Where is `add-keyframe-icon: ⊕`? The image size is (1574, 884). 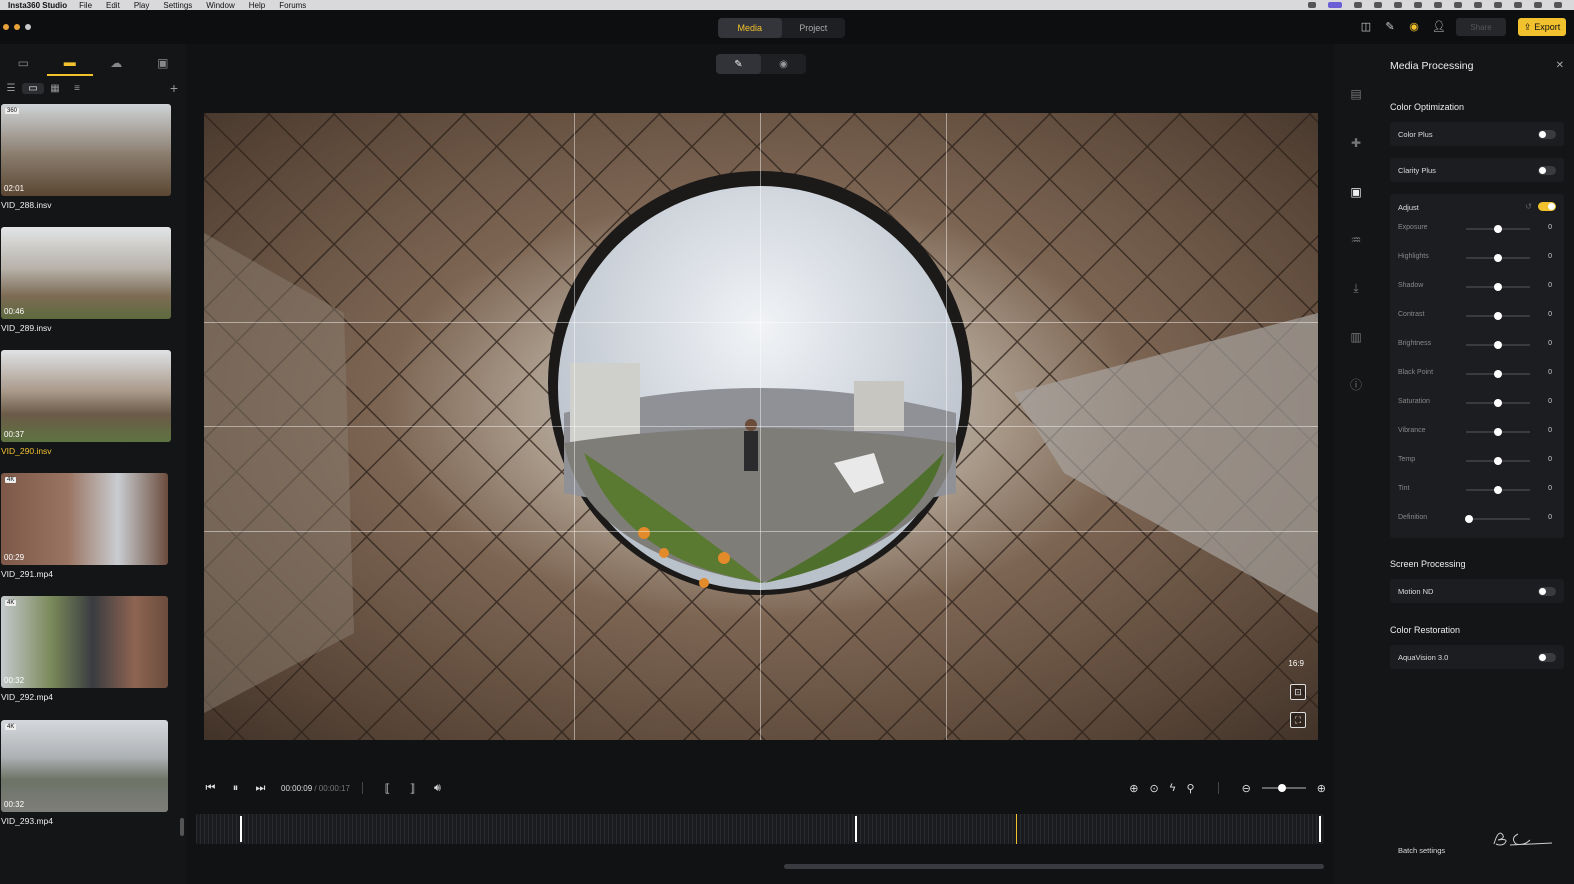 add-keyframe-icon: ⊕ is located at coordinates (1133, 788).